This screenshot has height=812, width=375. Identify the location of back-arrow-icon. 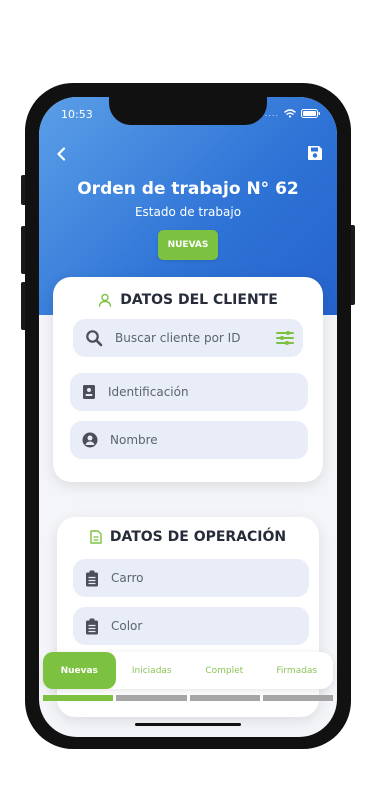
(61, 154).